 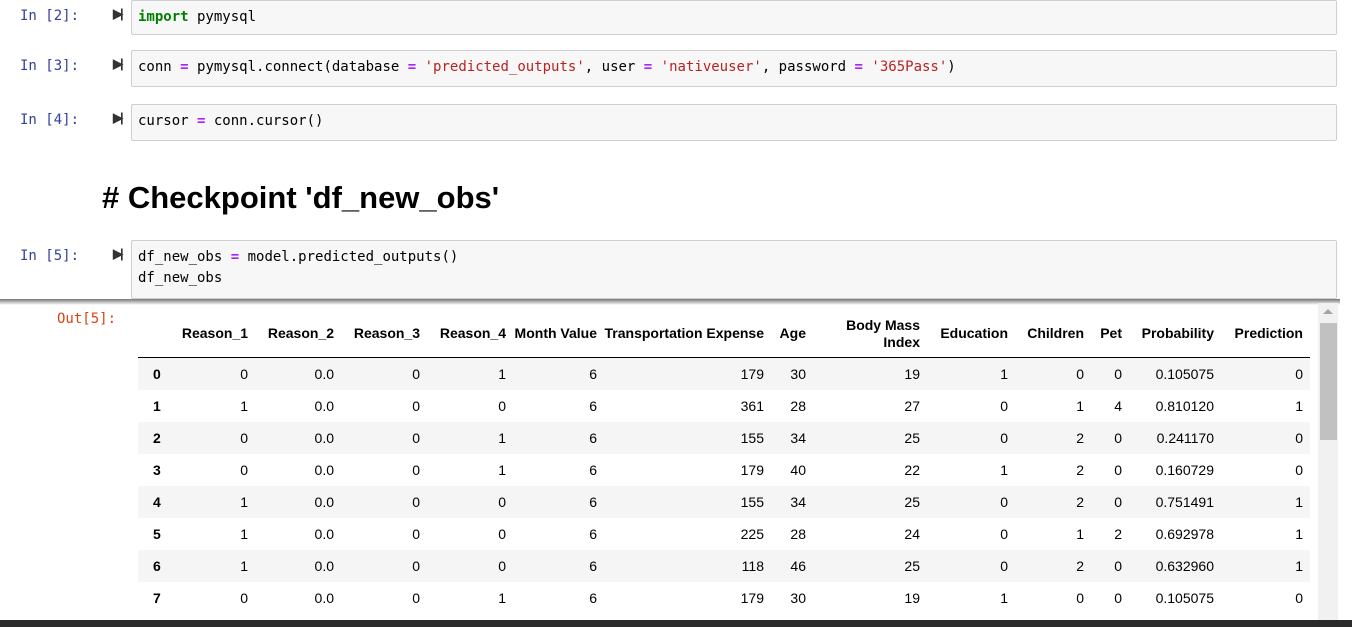 I want to click on code-token: , user, so click(x=614, y=67).